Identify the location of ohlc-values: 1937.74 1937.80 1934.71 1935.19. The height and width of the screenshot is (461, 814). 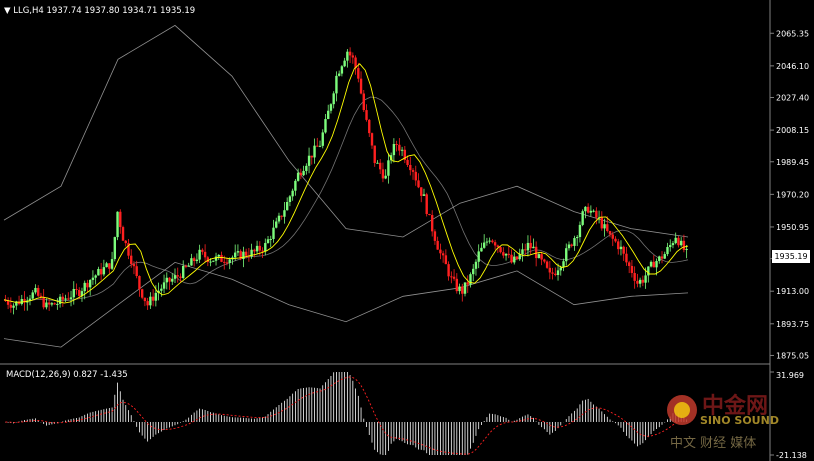
(121, 11).